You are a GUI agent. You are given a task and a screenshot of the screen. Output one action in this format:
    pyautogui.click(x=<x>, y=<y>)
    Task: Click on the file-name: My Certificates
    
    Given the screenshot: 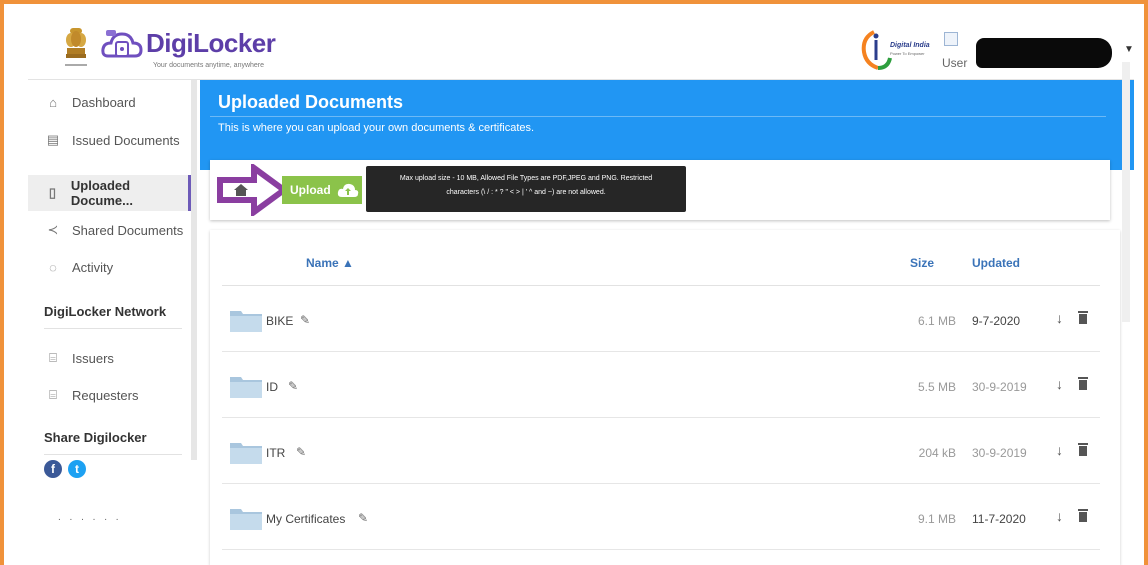 What is the action you would take?
    pyautogui.click(x=305, y=519)
    